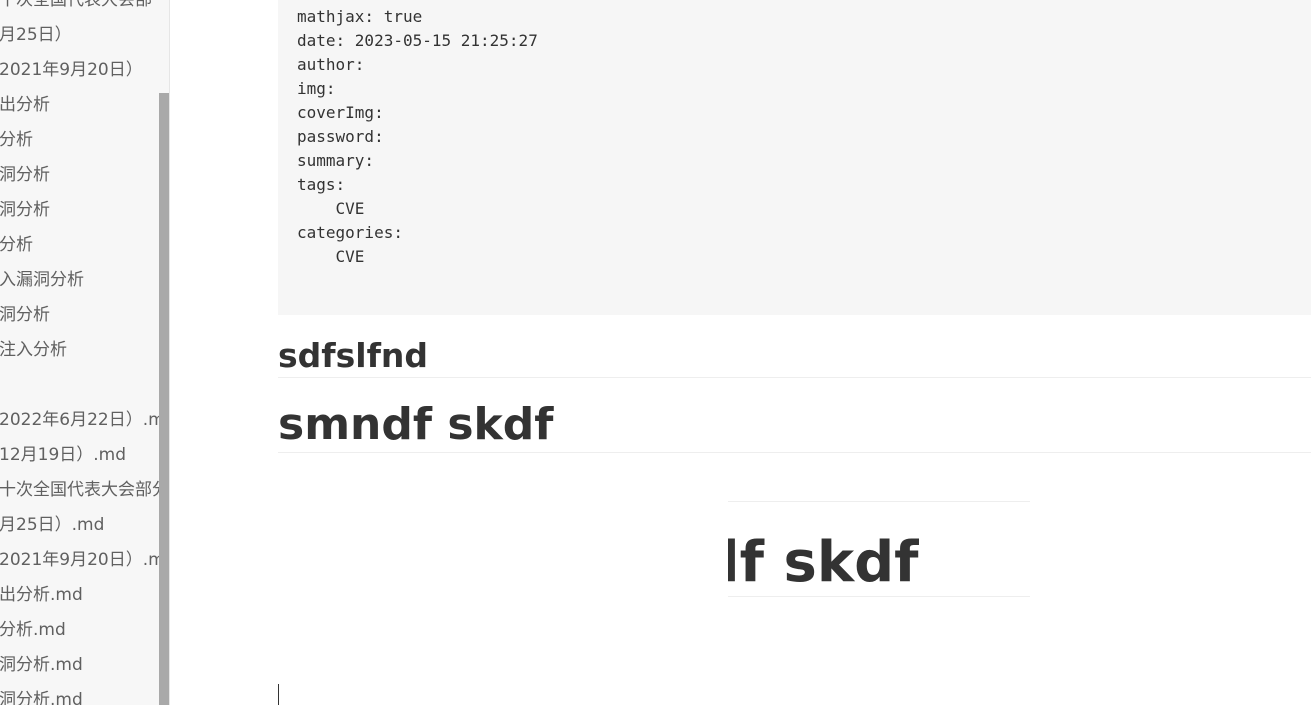  I want to click on code-line: summary:, so click(336, 160).